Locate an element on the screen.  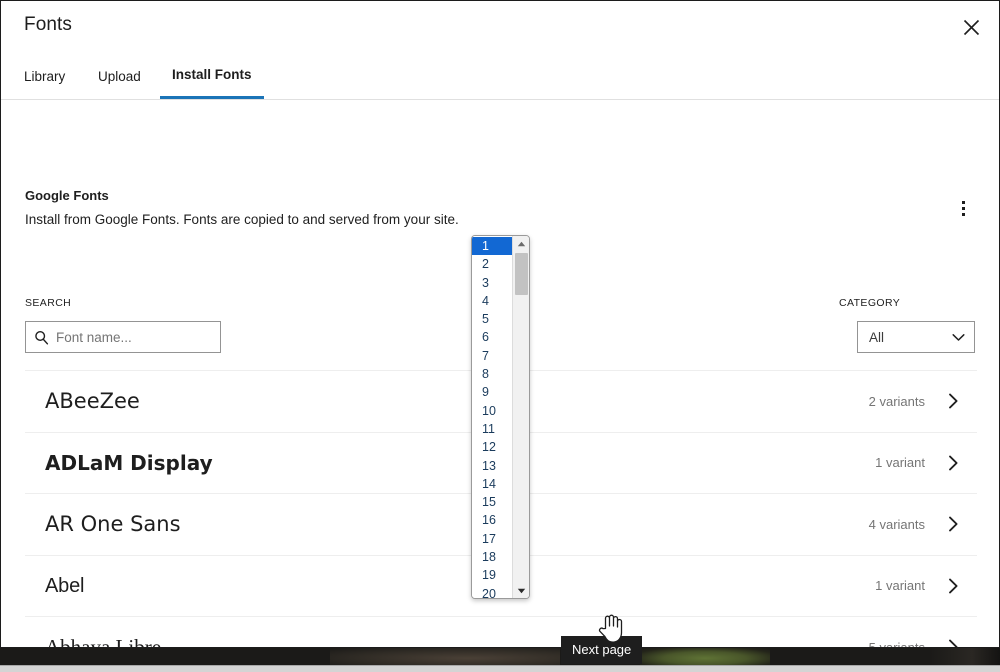
tab-upload-label: Upload is located at coordinates (119, 76).